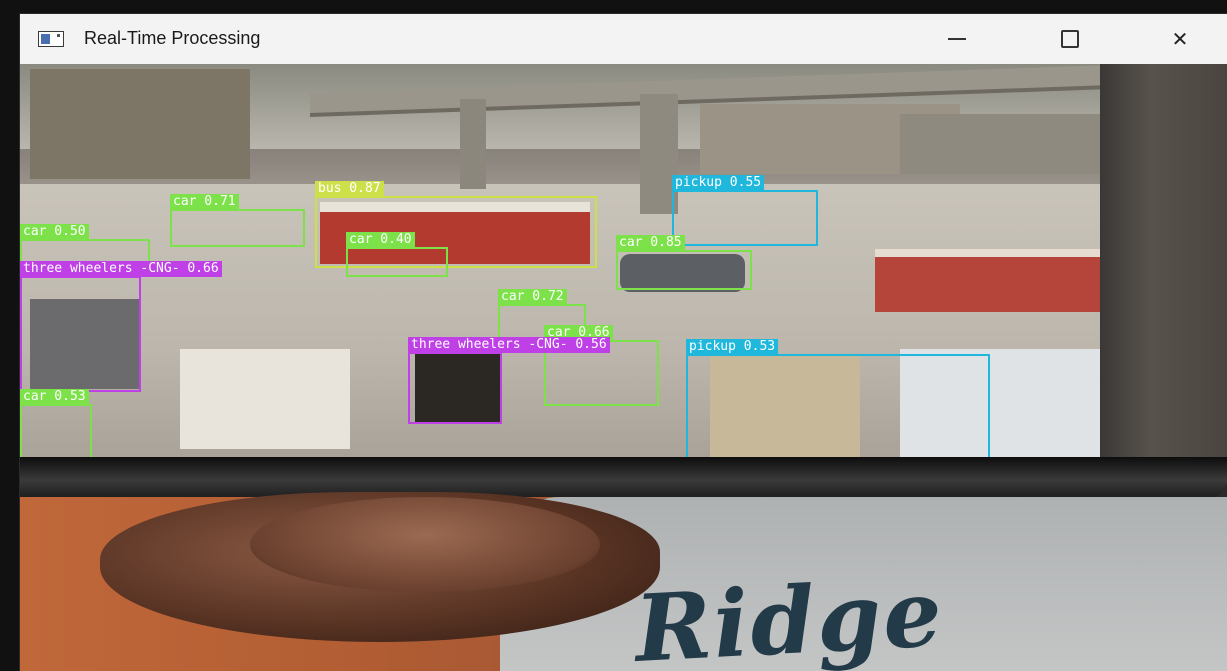 The height and width of the screenshot is (671, 1227). I want to click on detection-label: three wheelers -CNG- 0.56, so click(509, 345).